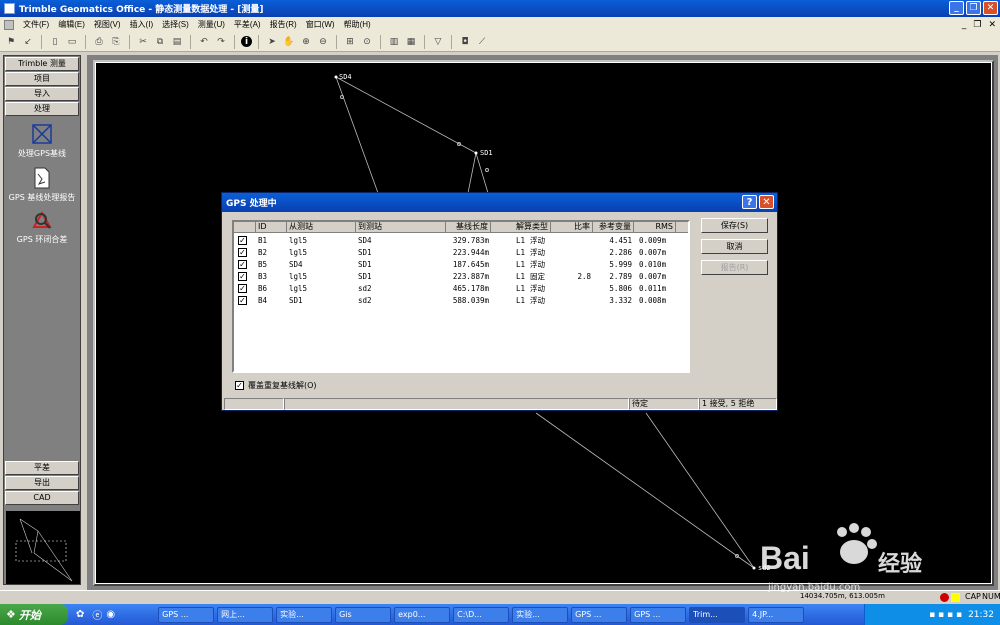 This screenshot has height=625, width=1000. What do you see at coordinates (11, 42) in the screenshot?
I see `survey-tool-icon: ⚑` at bounding box center [11, 42].